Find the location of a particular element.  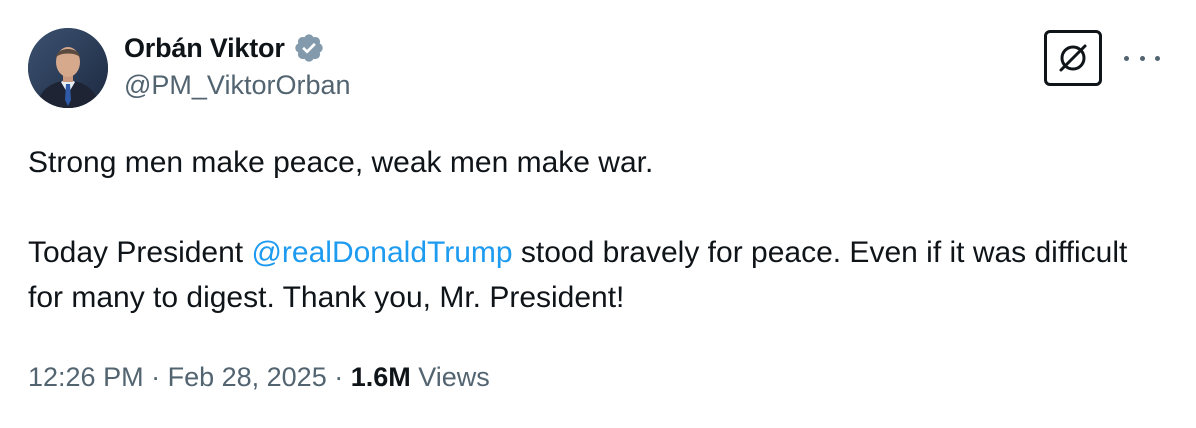

more-button is located at coordinates (1142, 58).